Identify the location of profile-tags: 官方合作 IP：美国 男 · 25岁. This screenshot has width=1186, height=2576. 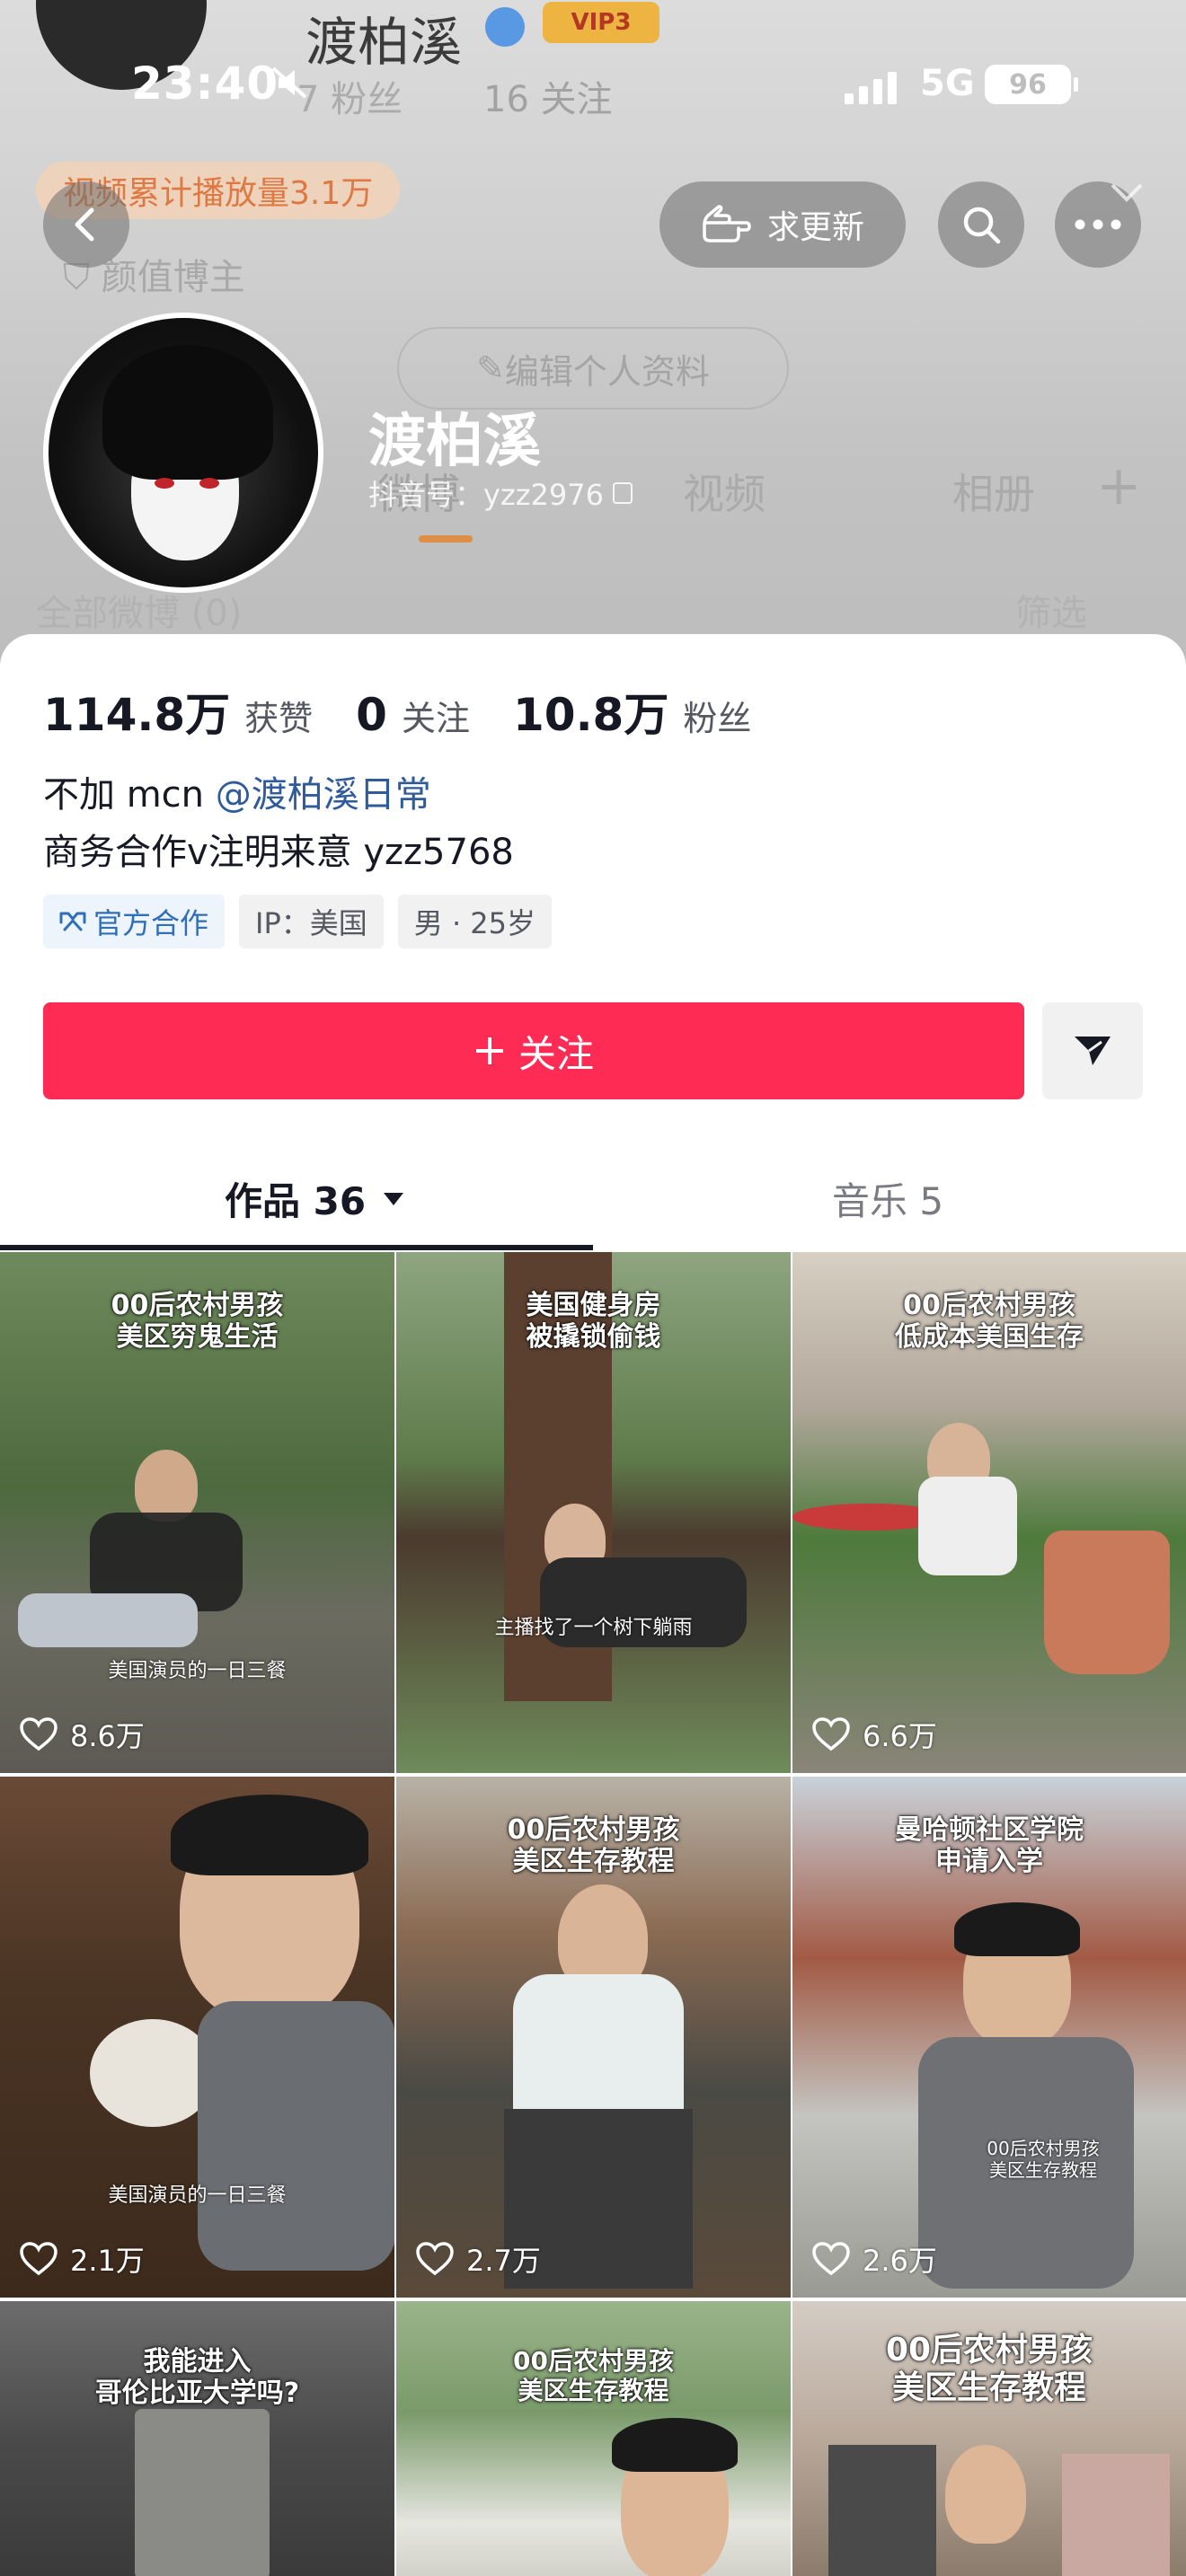
(298, 921).